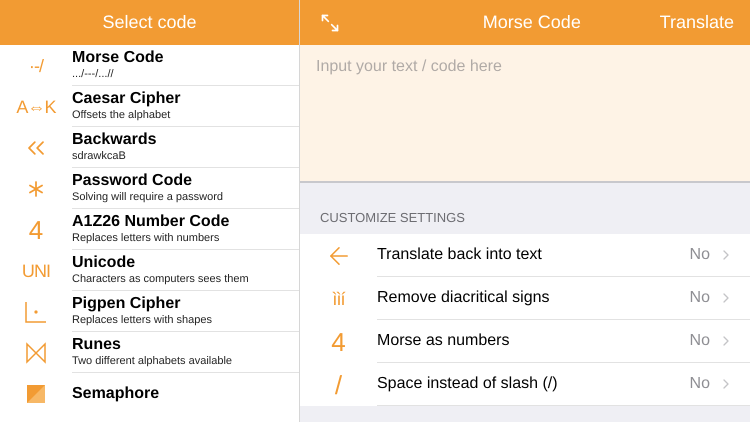 The height and width of the screenshot is (422, 750). I want to click on sidebar-title: Select code, so click(149, 22).